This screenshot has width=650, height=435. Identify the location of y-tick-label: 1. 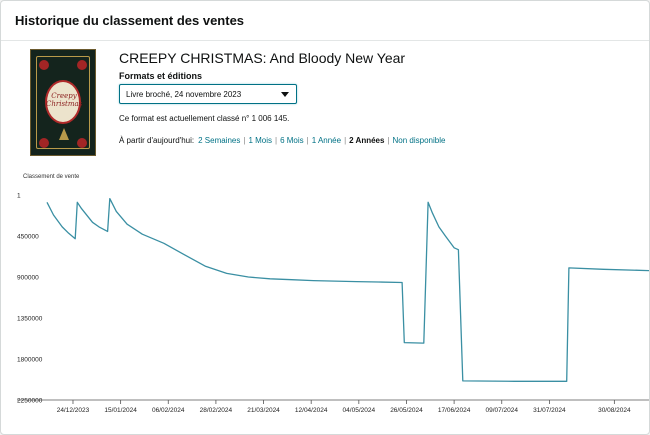
(19, 196).